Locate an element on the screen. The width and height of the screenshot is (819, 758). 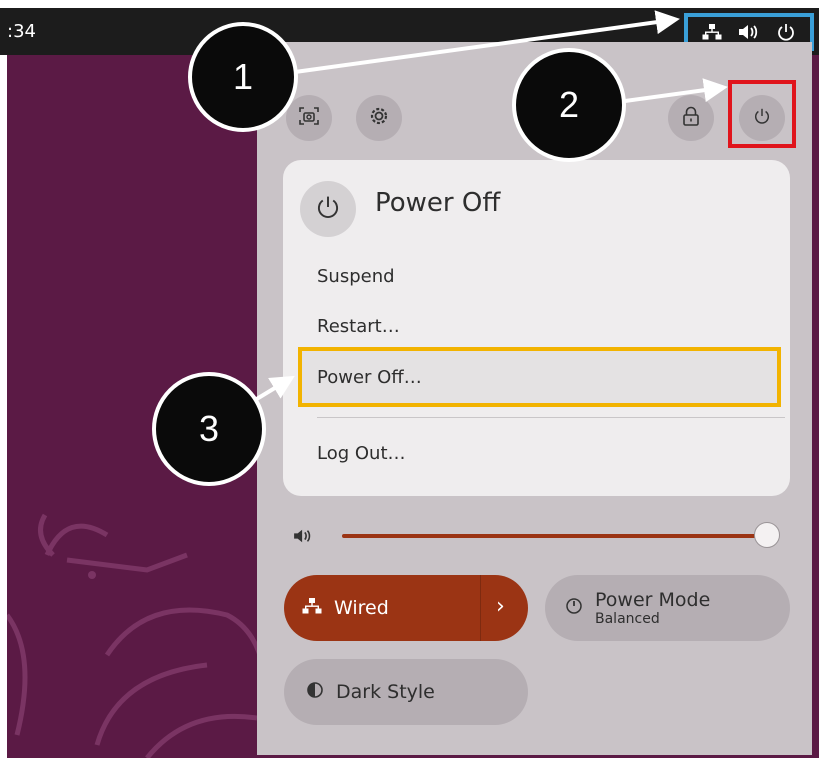
wired-expand-chevron: › is located at coordinates (500, 606).